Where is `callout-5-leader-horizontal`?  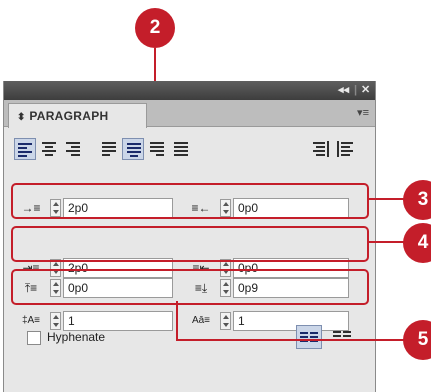
callout-5-leader-horizontal is located at coordinates (291, 340).